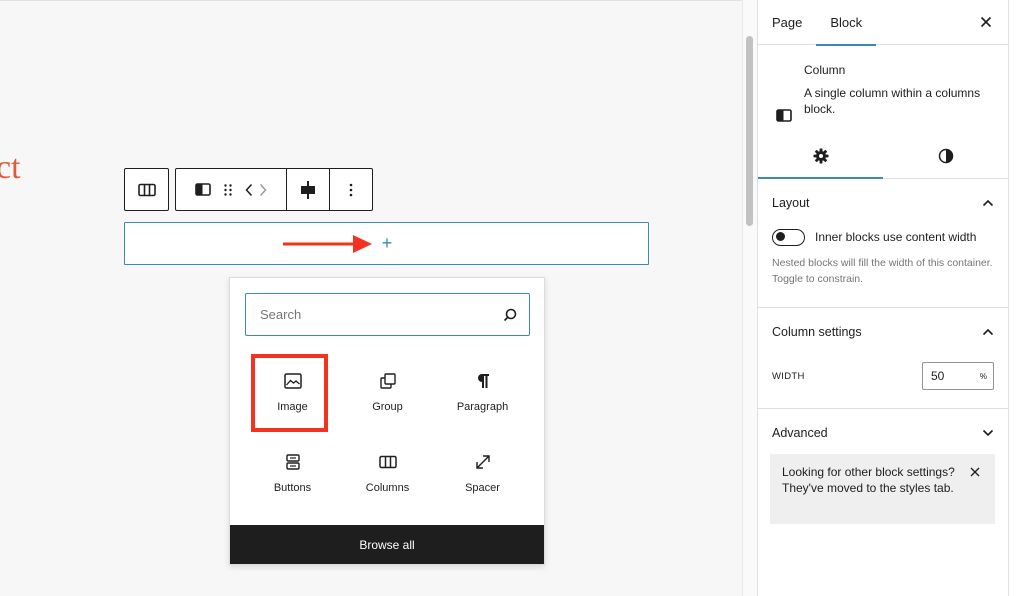 The height and width of the screenshot is (596, 1024). Describe the element at coordinates (896, 237) in the screenshot. I see `toggle-label: Inner blocks use content width` at that location.